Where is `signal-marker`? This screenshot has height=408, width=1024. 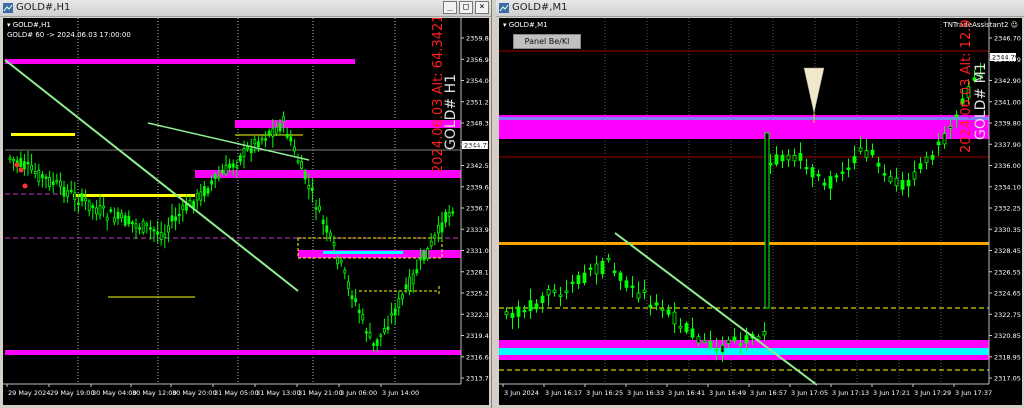
signal-marker is located at coordinates (25, 186).